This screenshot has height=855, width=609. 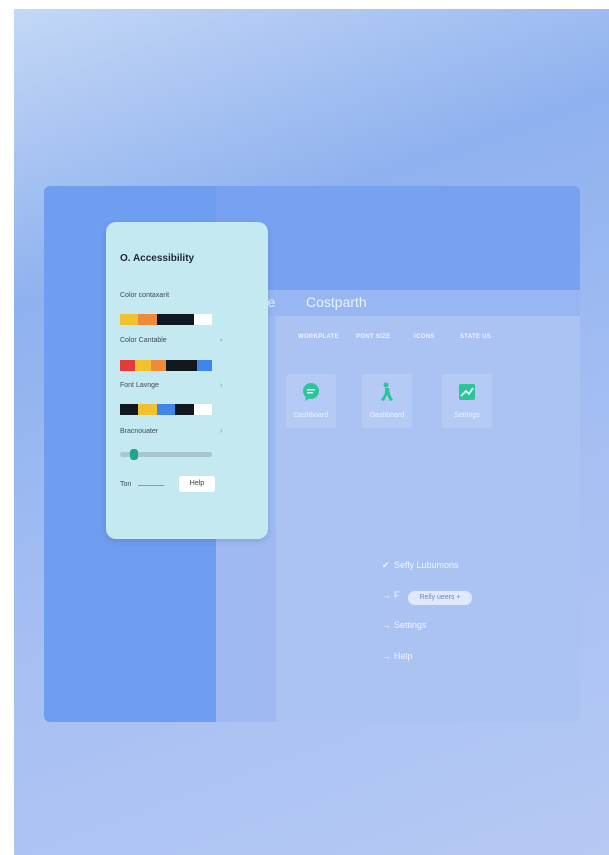 I want to click on list-item: → Help, so click(x=397, y=656).